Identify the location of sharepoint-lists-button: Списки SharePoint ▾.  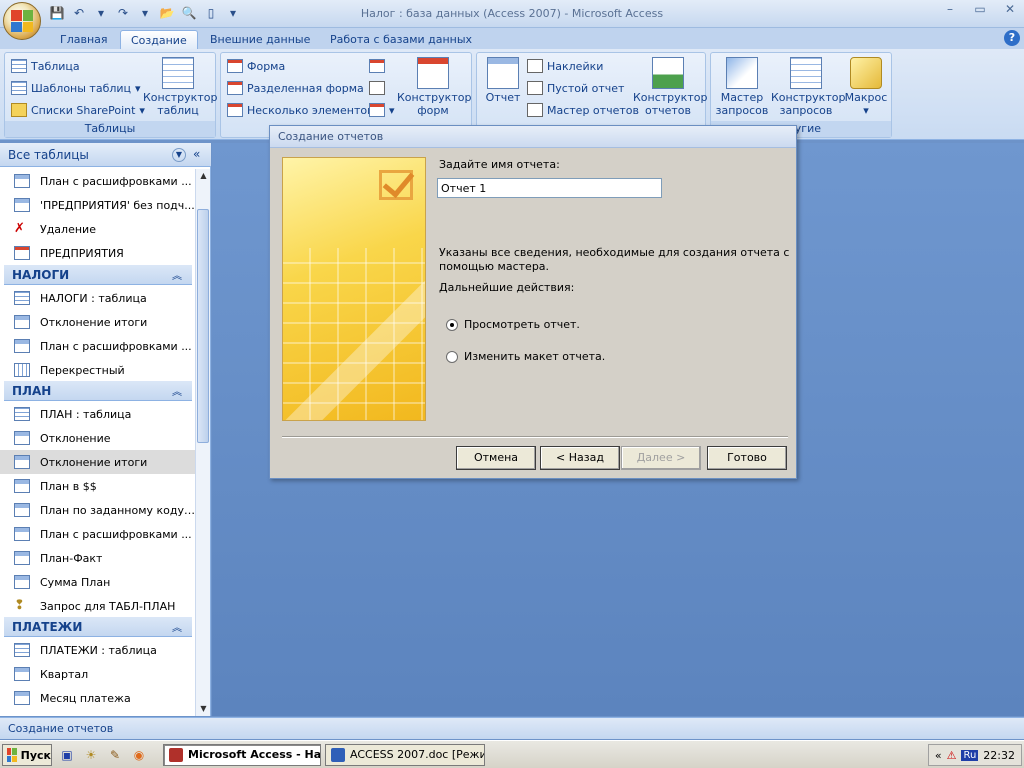
(78, 110).